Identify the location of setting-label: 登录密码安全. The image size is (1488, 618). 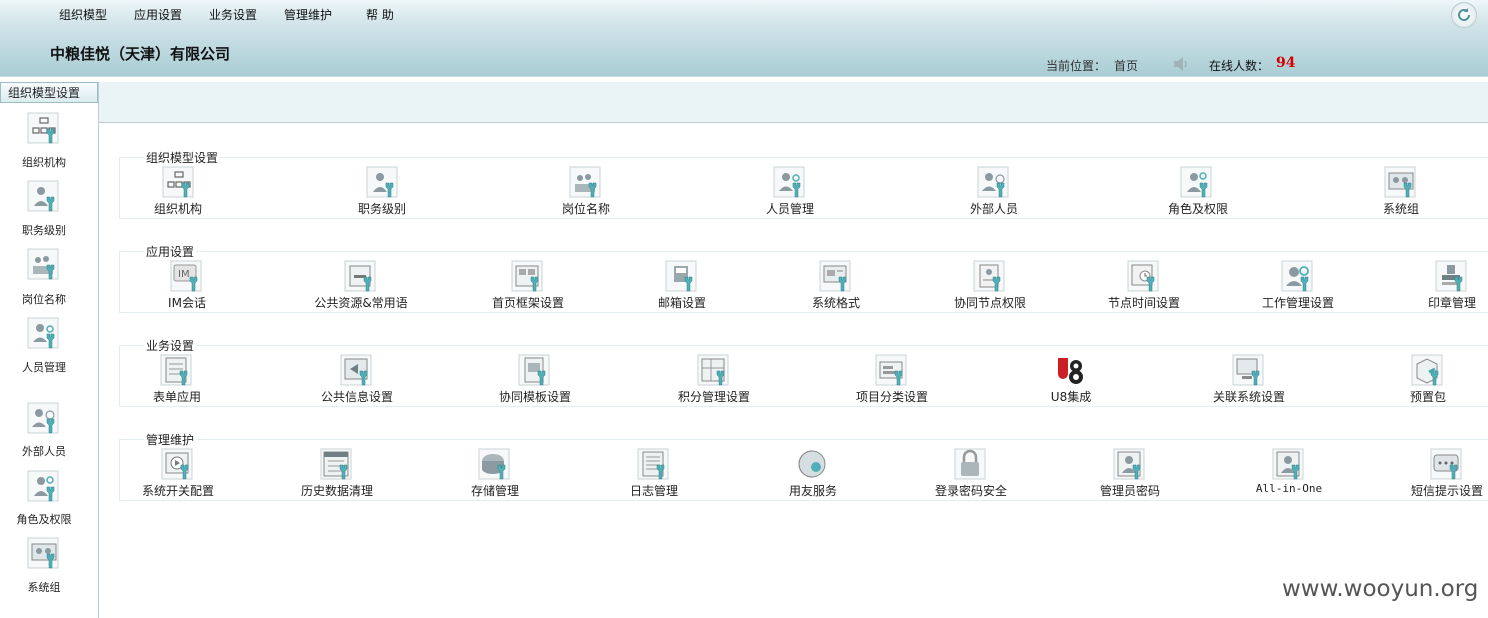
(971, 491).